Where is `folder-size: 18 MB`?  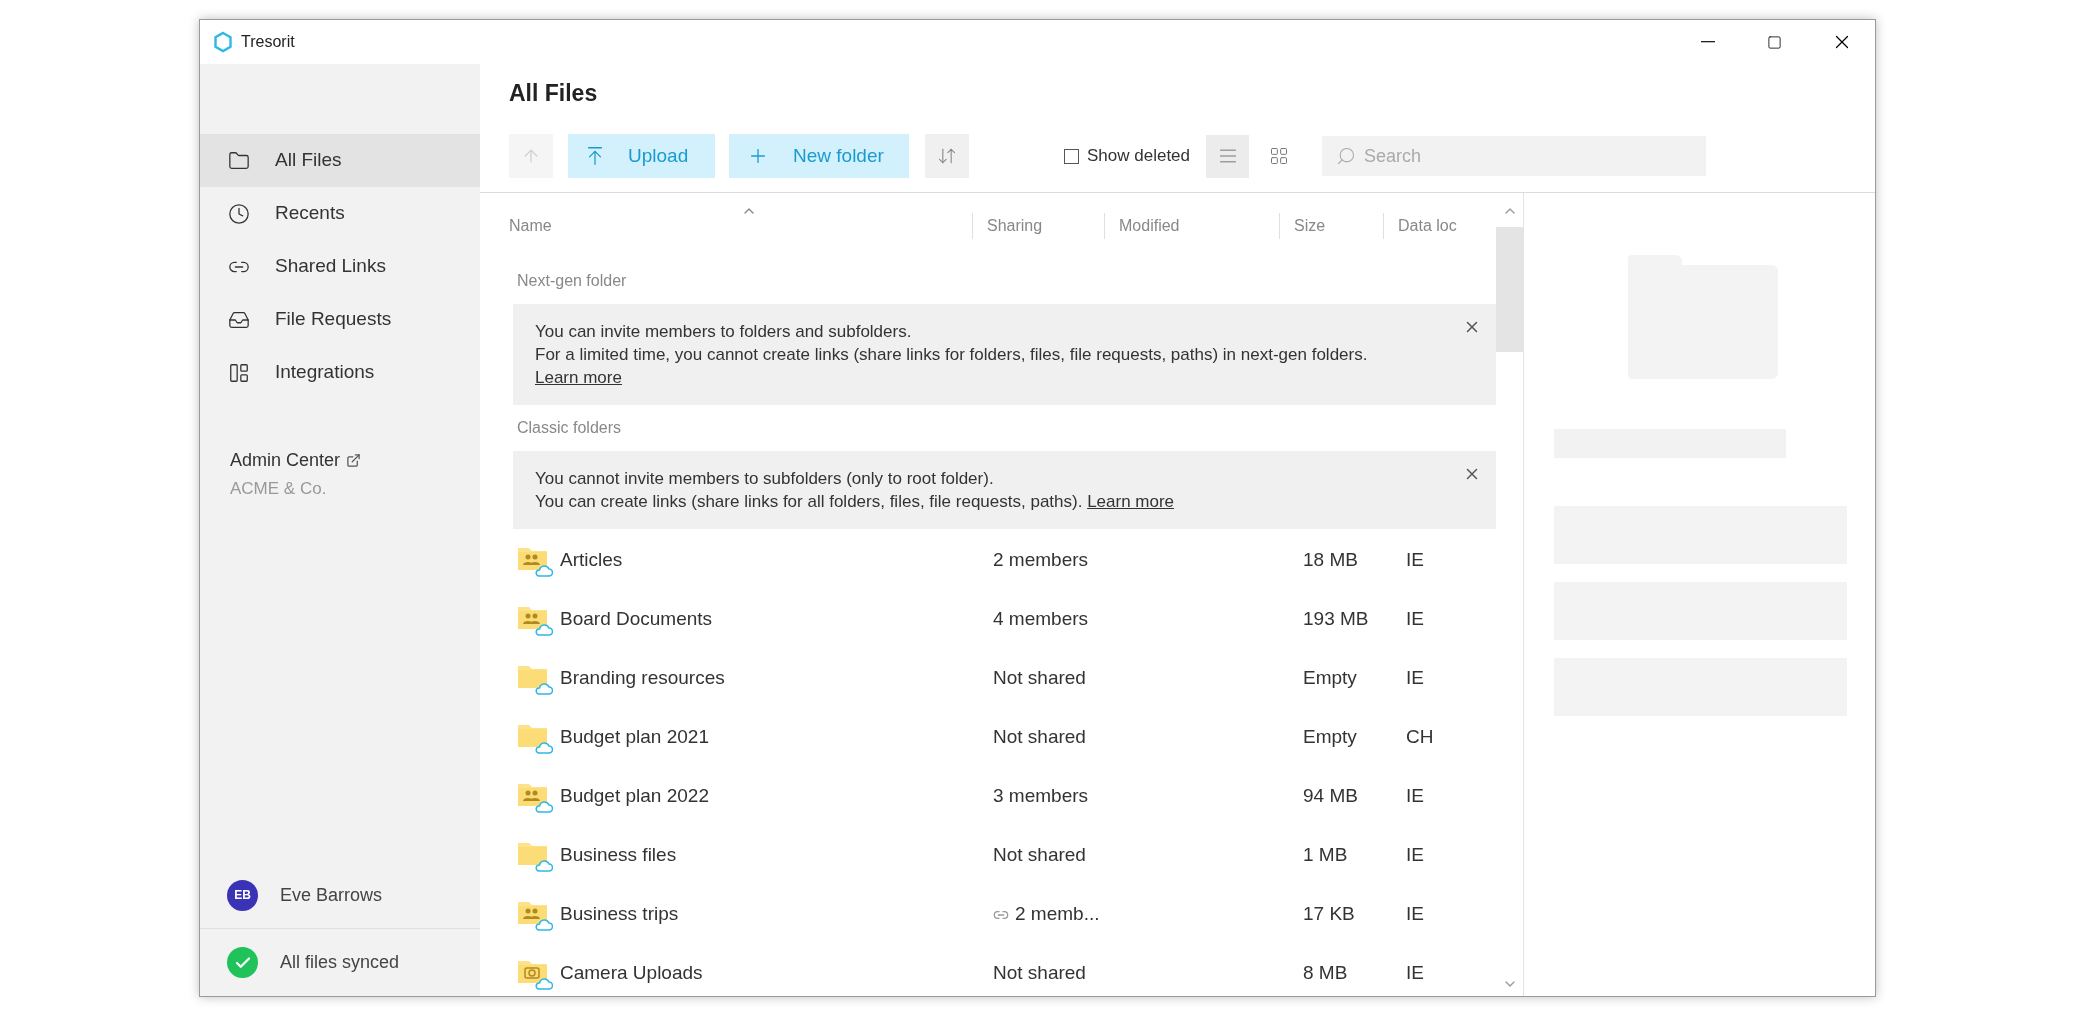 folder-size: 18 MB is located at coordinates (1330, 560).